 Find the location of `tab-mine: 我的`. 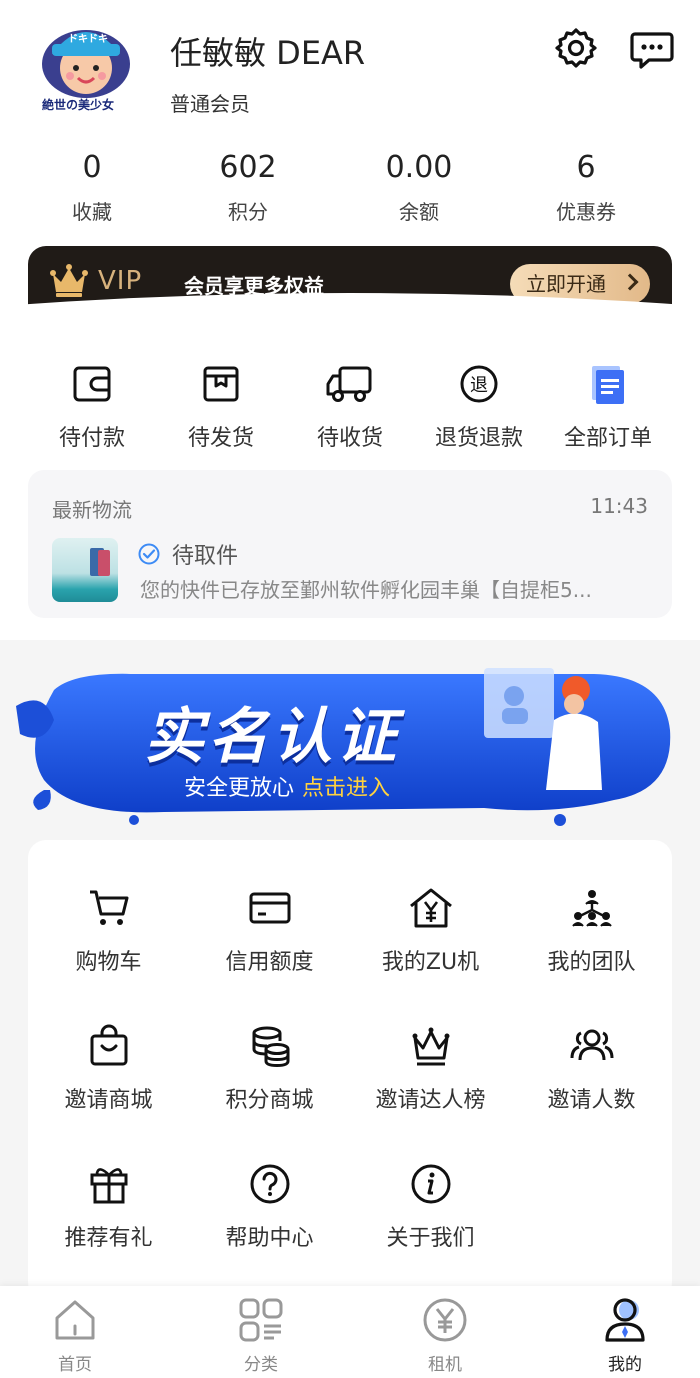

tab-mine: 我的 is located at coordinates (625, 1335).